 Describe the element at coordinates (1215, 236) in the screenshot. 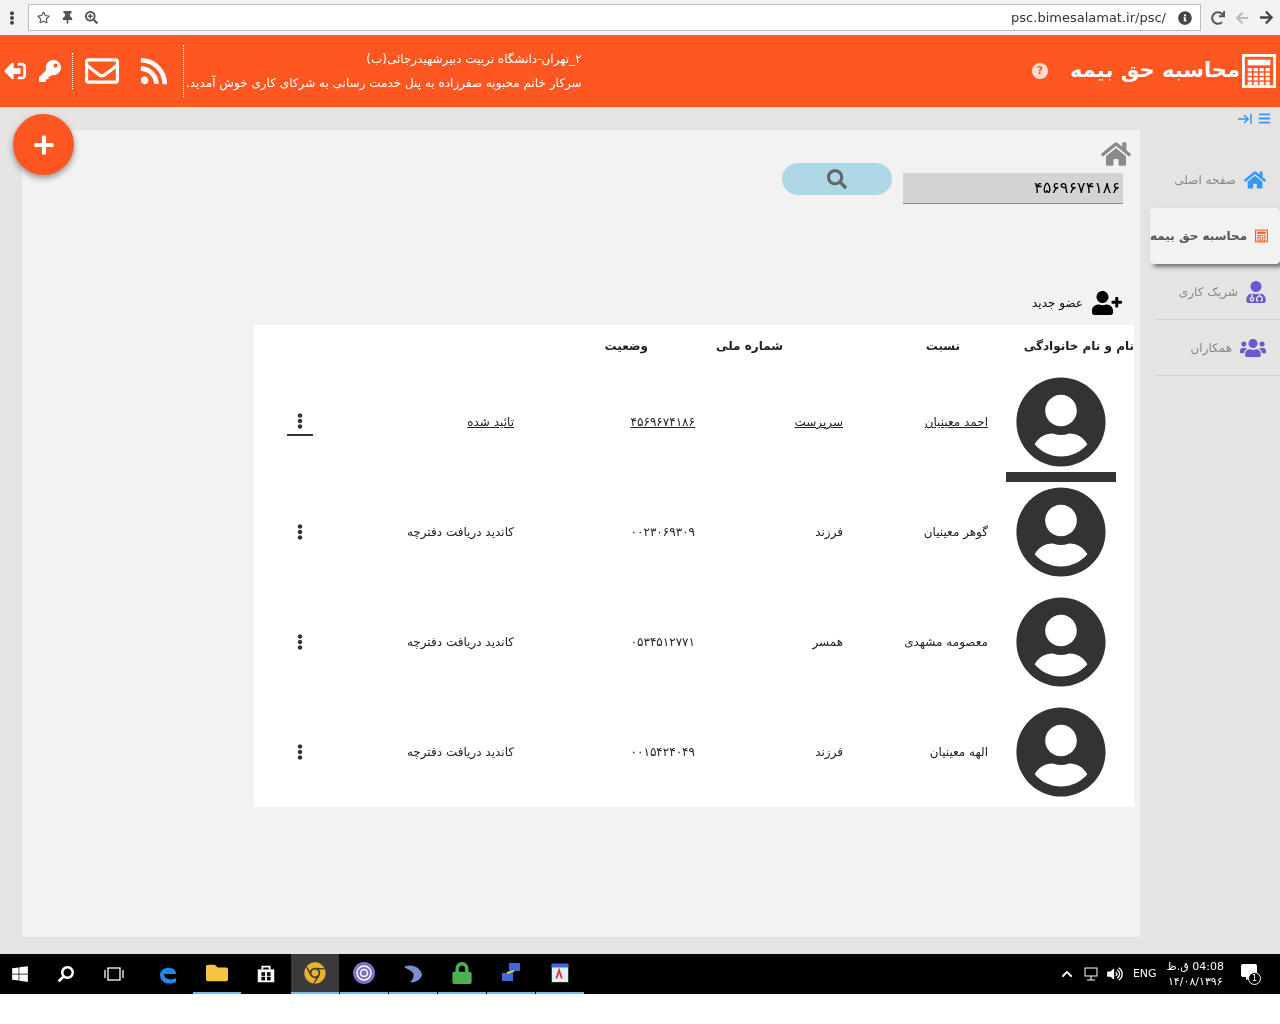

I see `sidebar-item: محاسبه حق بیمه` at that location.